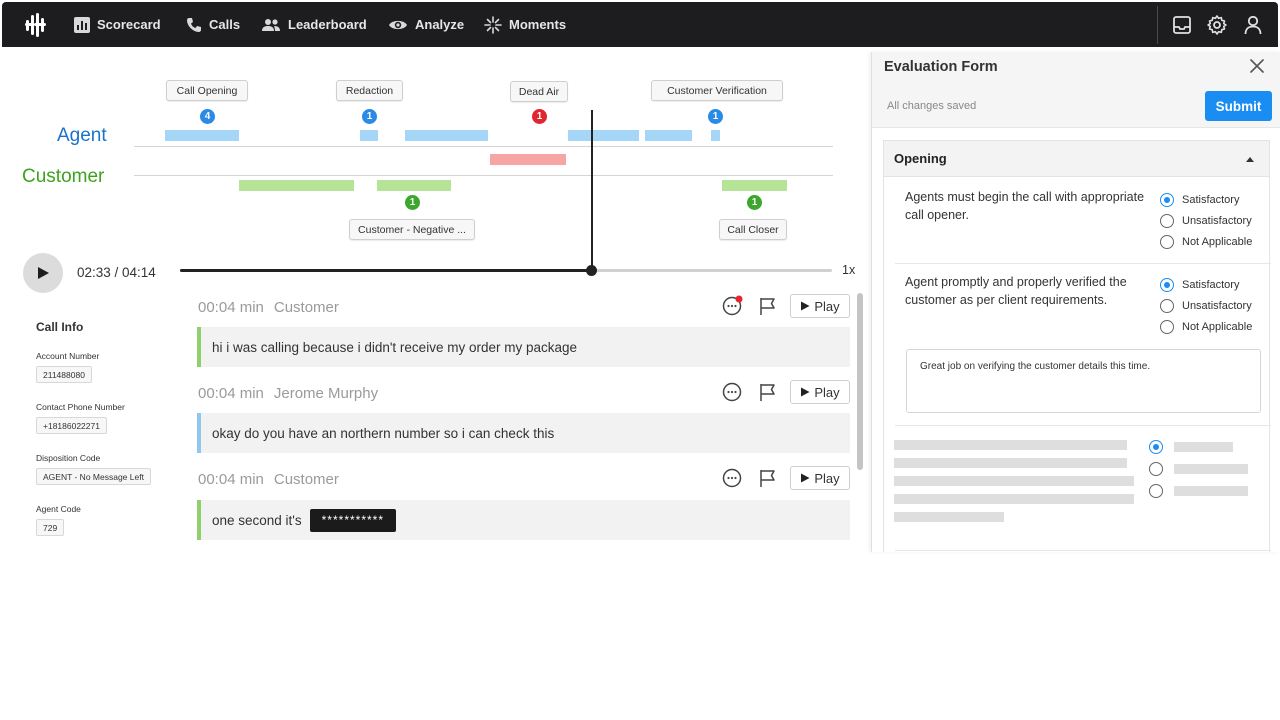 Image resolution: width=1280 pixels, height=720 pixels. I want to click on gear-icon, so click(1217, 25).